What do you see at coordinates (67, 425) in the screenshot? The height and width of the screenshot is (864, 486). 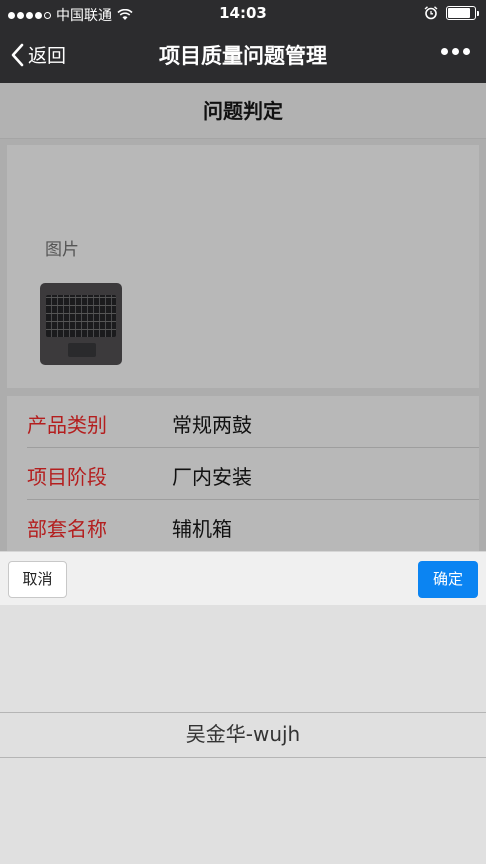 I see `info-label: 产品类别` at bounding box center [67, 425].